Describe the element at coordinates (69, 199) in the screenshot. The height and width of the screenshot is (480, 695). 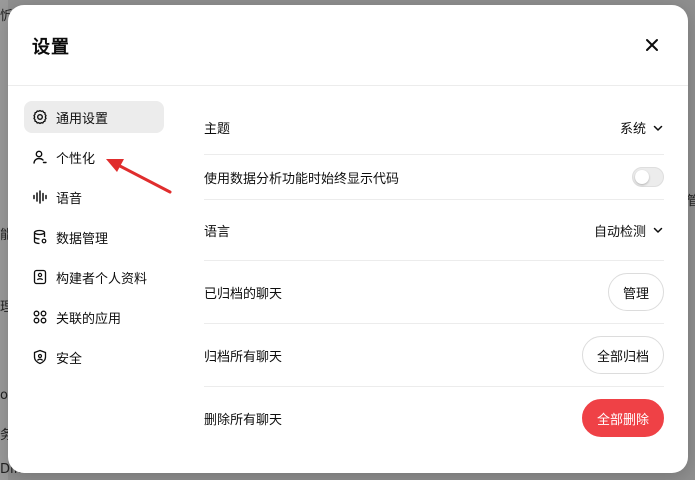
I see `sidebar-item-label: 语音` at that location.